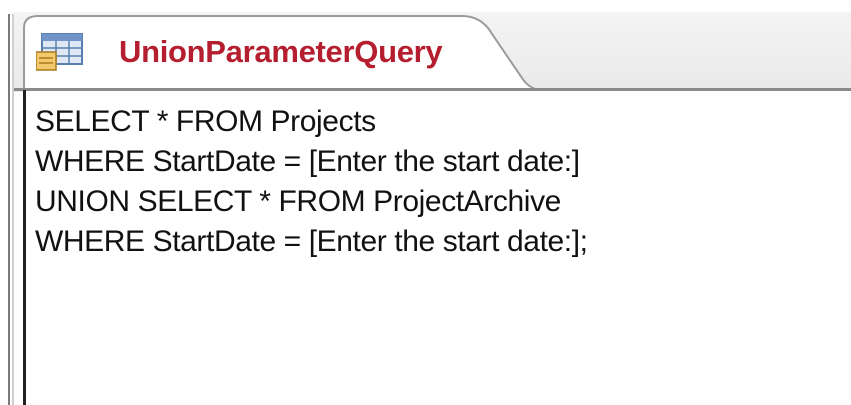 This screenshot has width=851, height=405. Describe the element at coordinates (205, 121) in the screenshot. I see `sql-line: SELECT * FROM Projects` at that location.